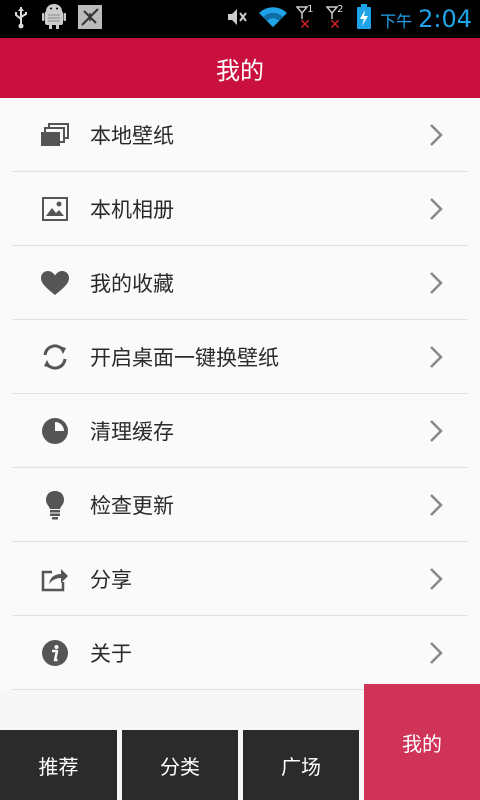  Describe the element at coordinates (240, 209) in the screenshot. I see `menu-item-device-album: 本机相册` at that location.